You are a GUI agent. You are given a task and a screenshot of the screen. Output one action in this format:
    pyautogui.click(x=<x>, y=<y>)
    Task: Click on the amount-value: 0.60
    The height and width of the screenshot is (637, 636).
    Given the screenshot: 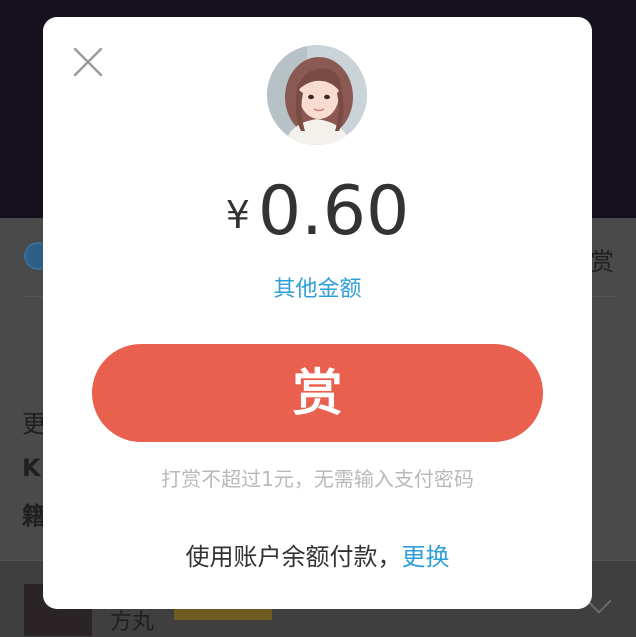 What is the action you would take?
    pyautogui.click(x=333, y=211)
    